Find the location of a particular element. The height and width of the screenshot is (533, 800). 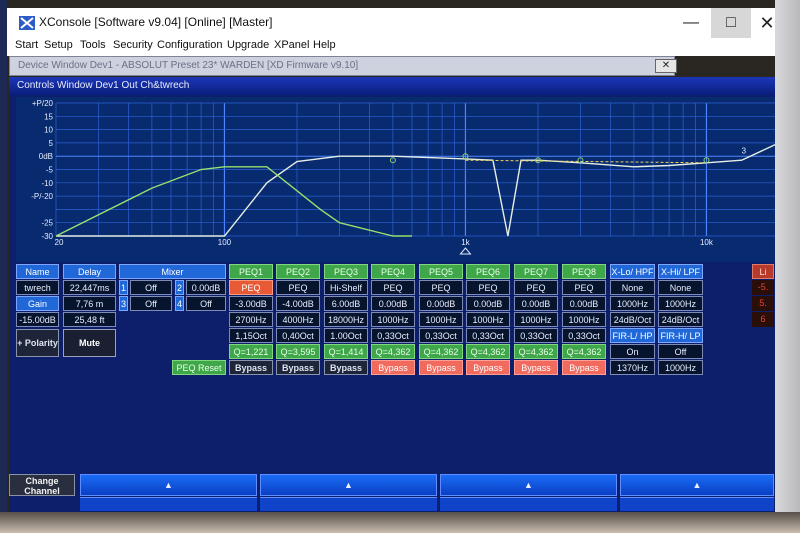

peq8-type: PEQ is located at coordinates (584, 287).